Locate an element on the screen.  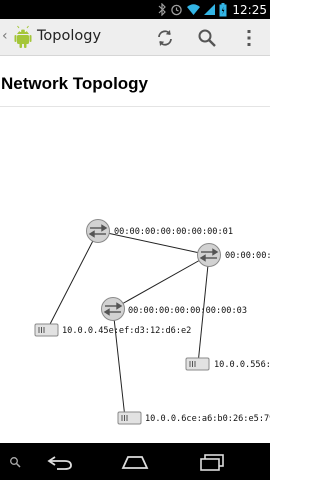
page-title: Network Topology is located at coordinates (75, 83).